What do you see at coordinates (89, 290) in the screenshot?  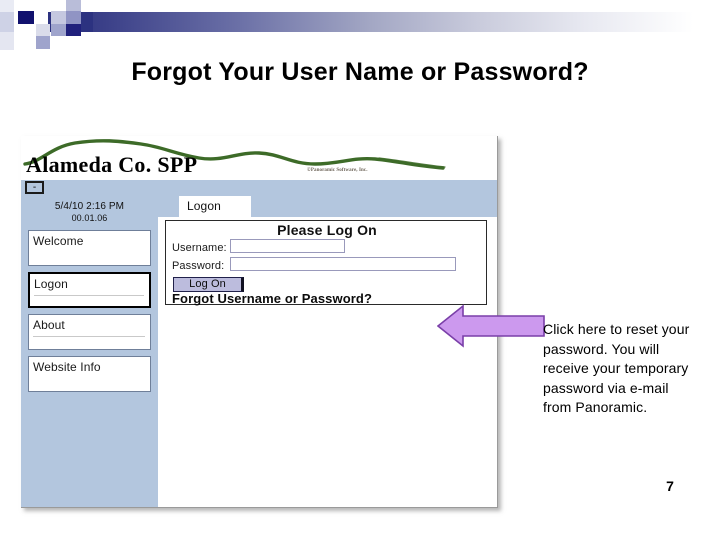 I see `sidebar-item-logon: Logon` at bounding box center [89, 290].